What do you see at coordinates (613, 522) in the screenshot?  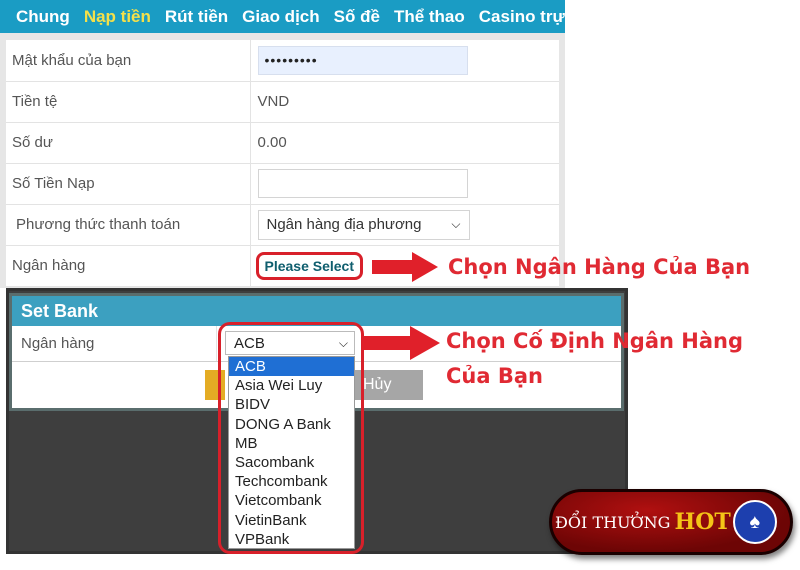 I see `logo-text: ĐỔI THƯỞNG` at bounding box center [613, 522].